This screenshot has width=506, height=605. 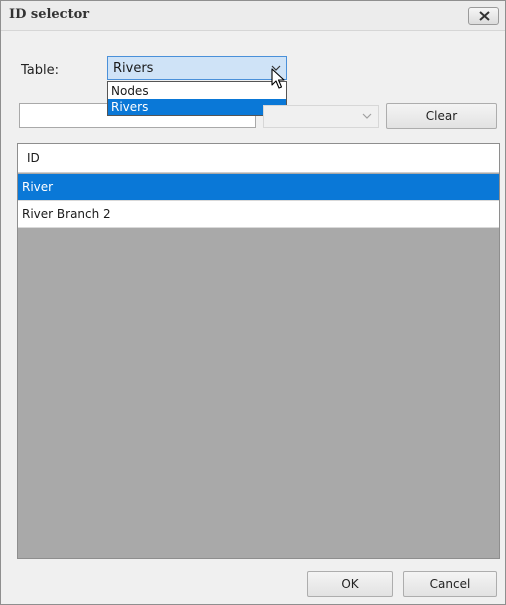 What do you see at coordinates (49, 14) in the screenshot?
I see `window-title: ID selector` at bounding box center [49, 14].